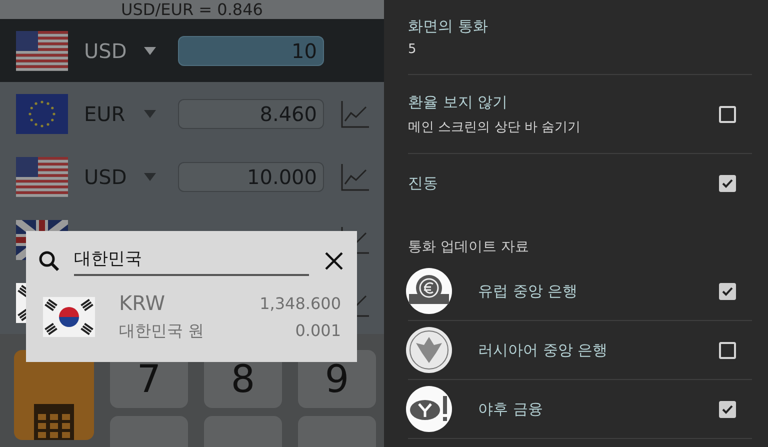 The width and height of the screenshot is (768, 447). I want to click on dropdown-caret-icon, so click(150, 50).